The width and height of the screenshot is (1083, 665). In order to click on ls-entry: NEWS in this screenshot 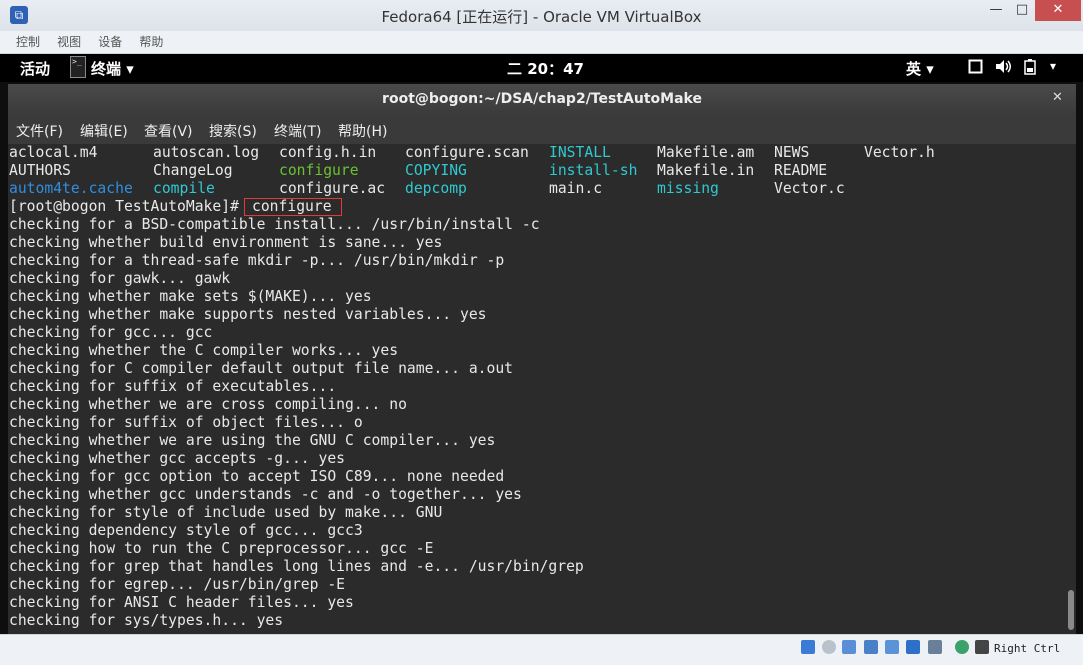, I will do `click(792, 152)`.